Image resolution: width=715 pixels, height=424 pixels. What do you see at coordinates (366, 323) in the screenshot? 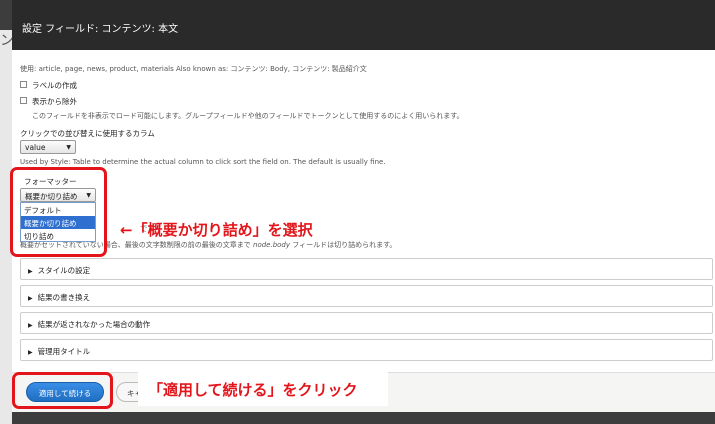
I see `section-no-results: ▶ 結果が返されなかった場合の動作` at bounding box center [366, 323].